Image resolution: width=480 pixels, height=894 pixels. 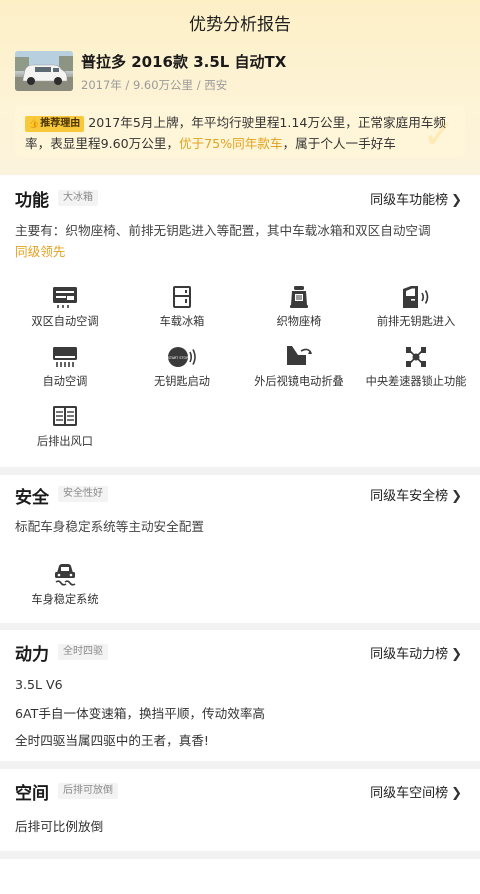 I want to click on feature-fabric-seat: 织物座椅, so click(x=299, y=307).